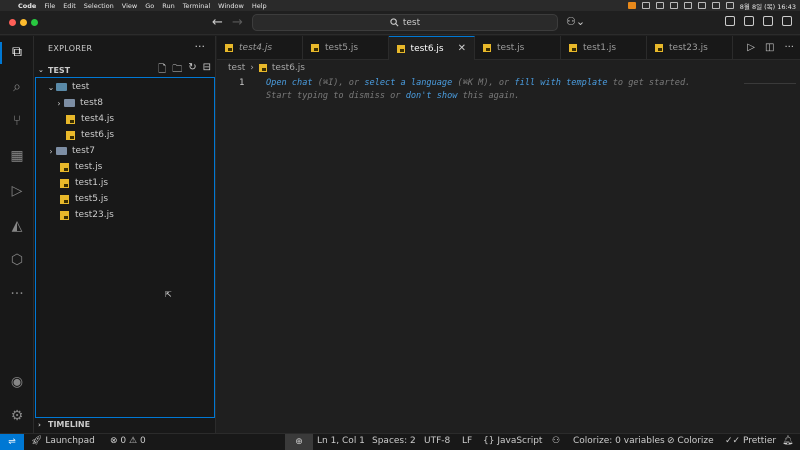  I want to click on menu-selection: Selection, so click(99, 6).